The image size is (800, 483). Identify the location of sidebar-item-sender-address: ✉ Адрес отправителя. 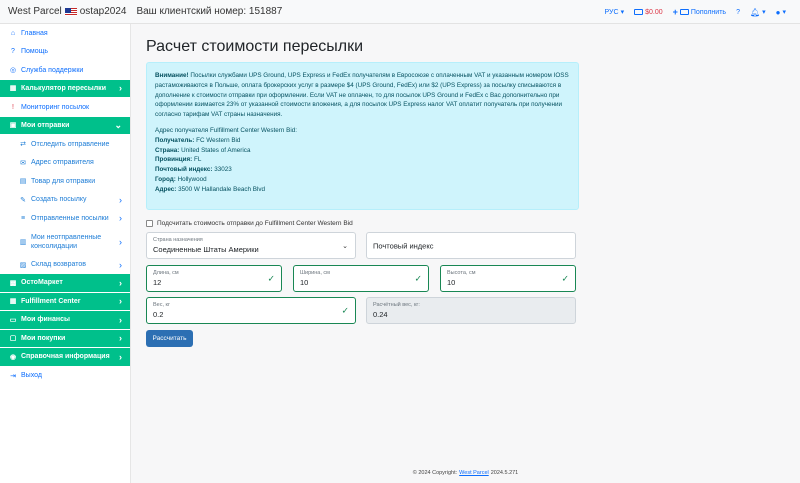
(65, 163).